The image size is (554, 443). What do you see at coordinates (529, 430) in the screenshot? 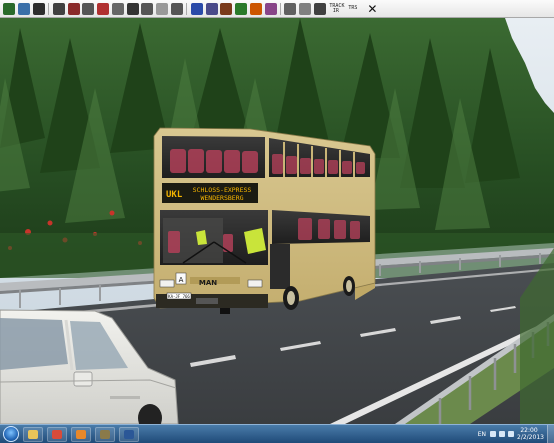
I see `clock-time: 22:00` at bounding box center [529, 430].